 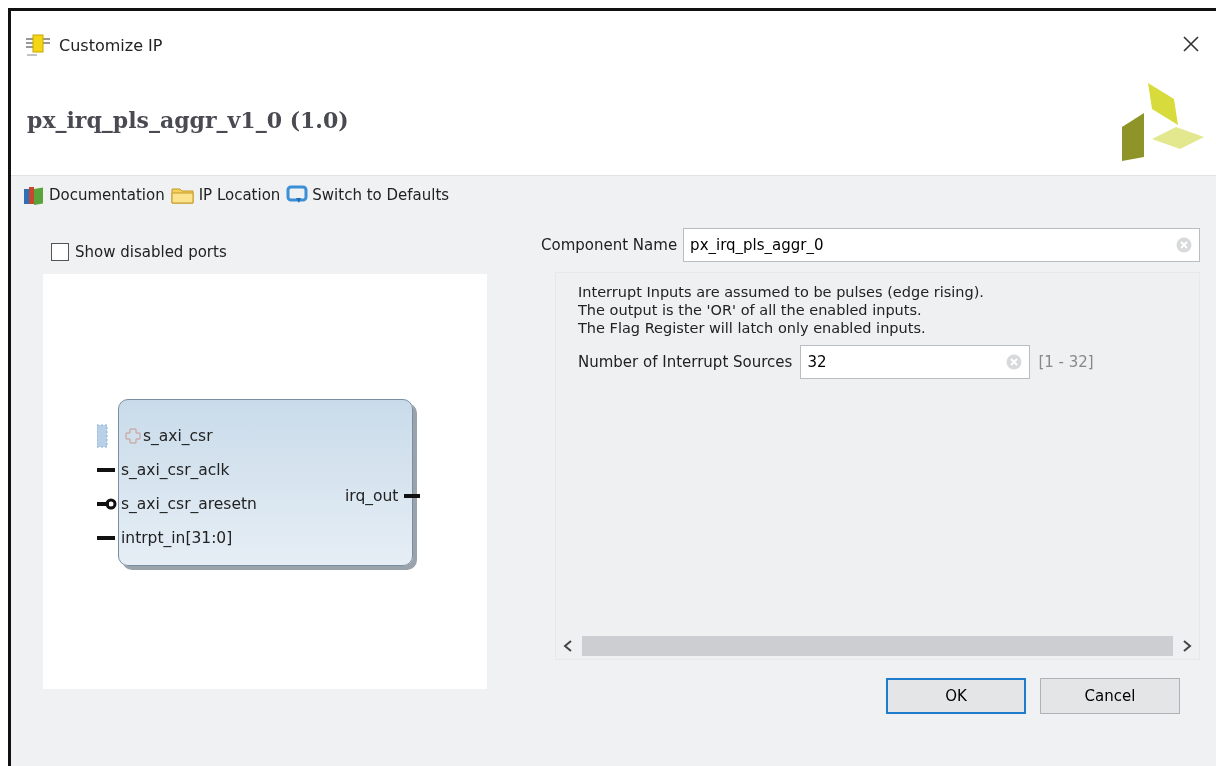 I want to click on component-name-field: px_irq_pls_aggr_0, so click(x=941, y=245).